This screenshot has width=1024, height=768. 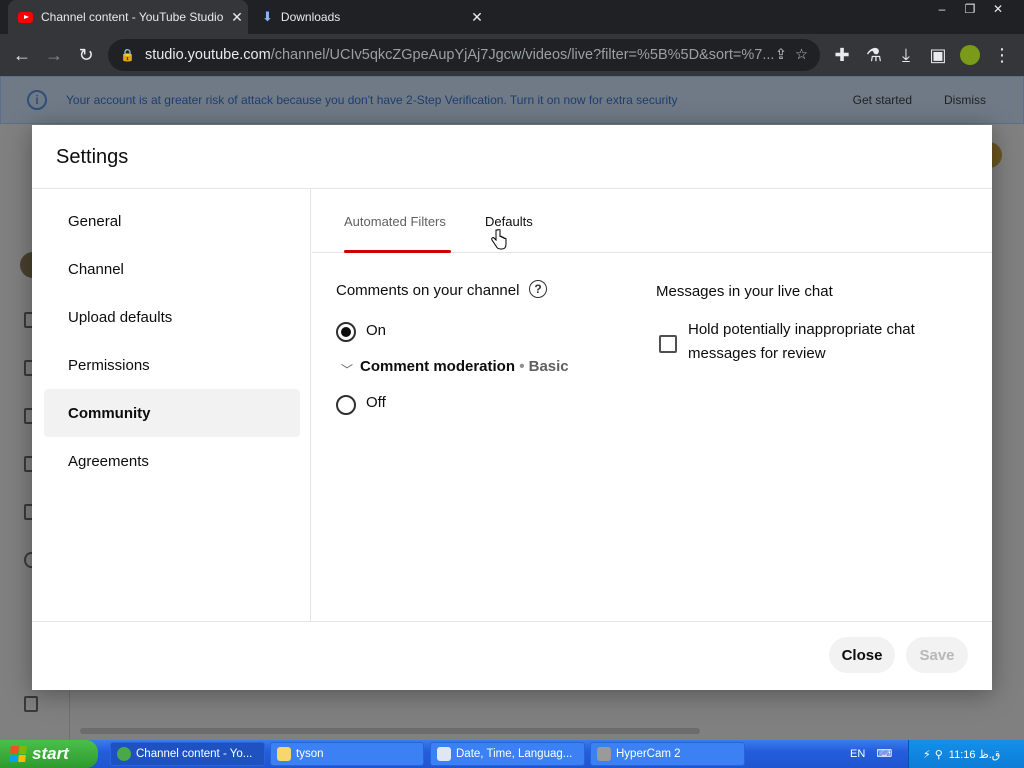 What do you see at coordinates (882, 100) in the screenshot?
I see `get-started-link: Get started` at bounding box center [882, 100].